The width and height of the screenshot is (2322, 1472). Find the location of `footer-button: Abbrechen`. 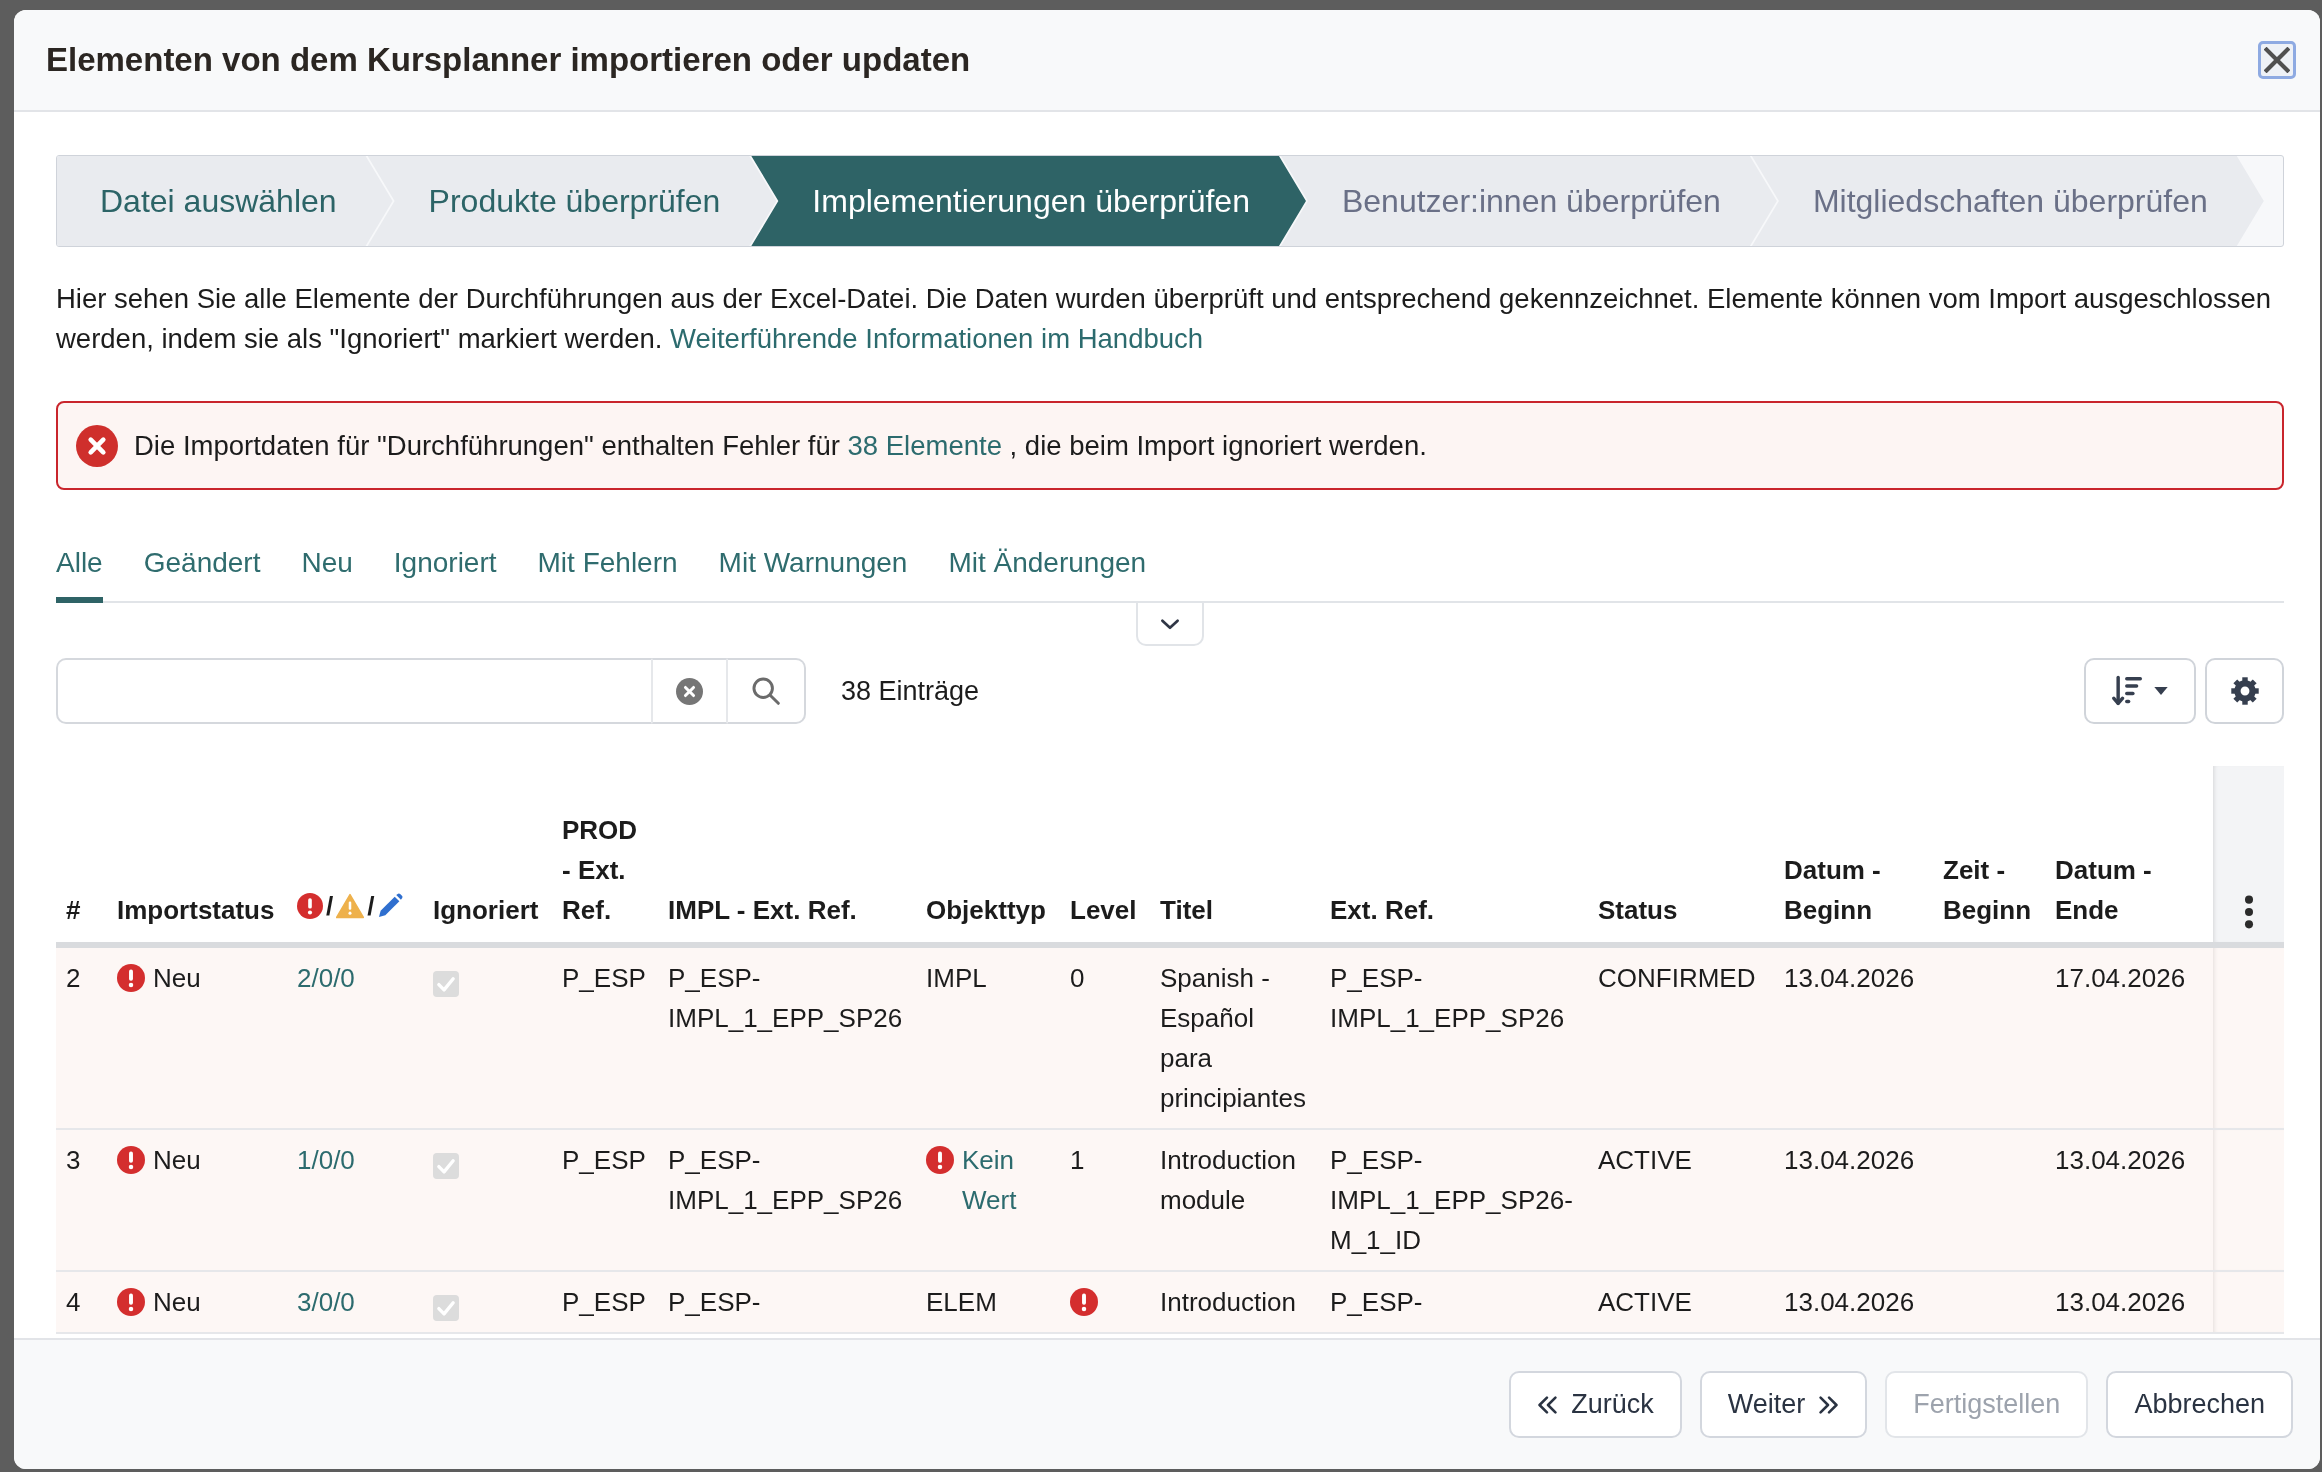

footer-button: Abbrechen is located at coordinates (2199, 1404).